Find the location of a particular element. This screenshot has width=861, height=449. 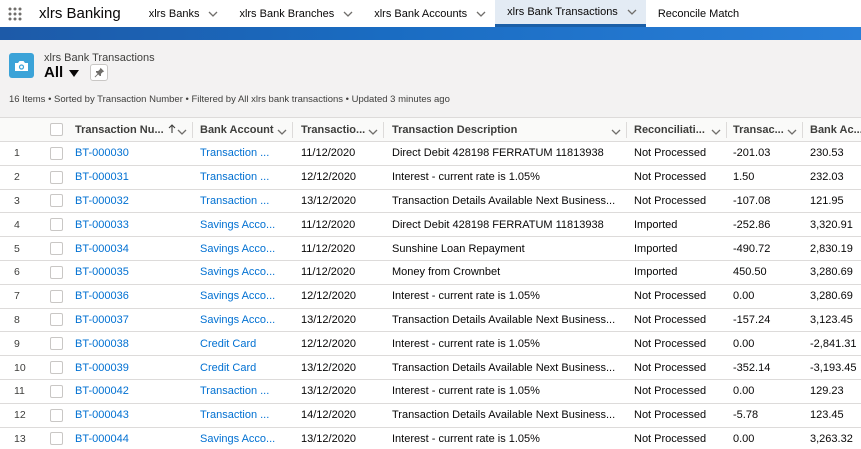

transaction-number-link: BT-000032 is located at coordinates (133, 201).